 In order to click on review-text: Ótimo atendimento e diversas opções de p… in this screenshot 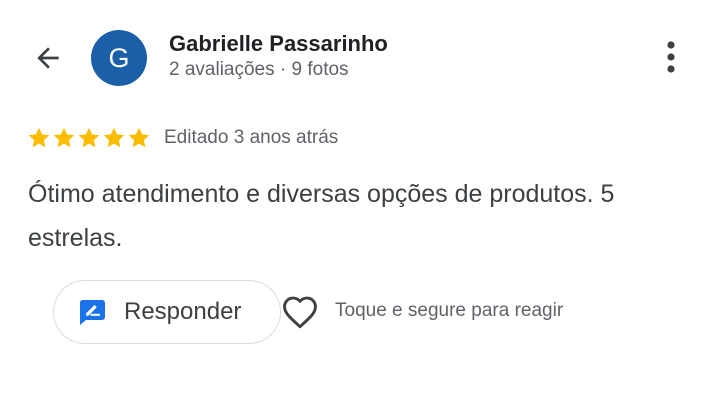, I will do `click(321, 216)`.